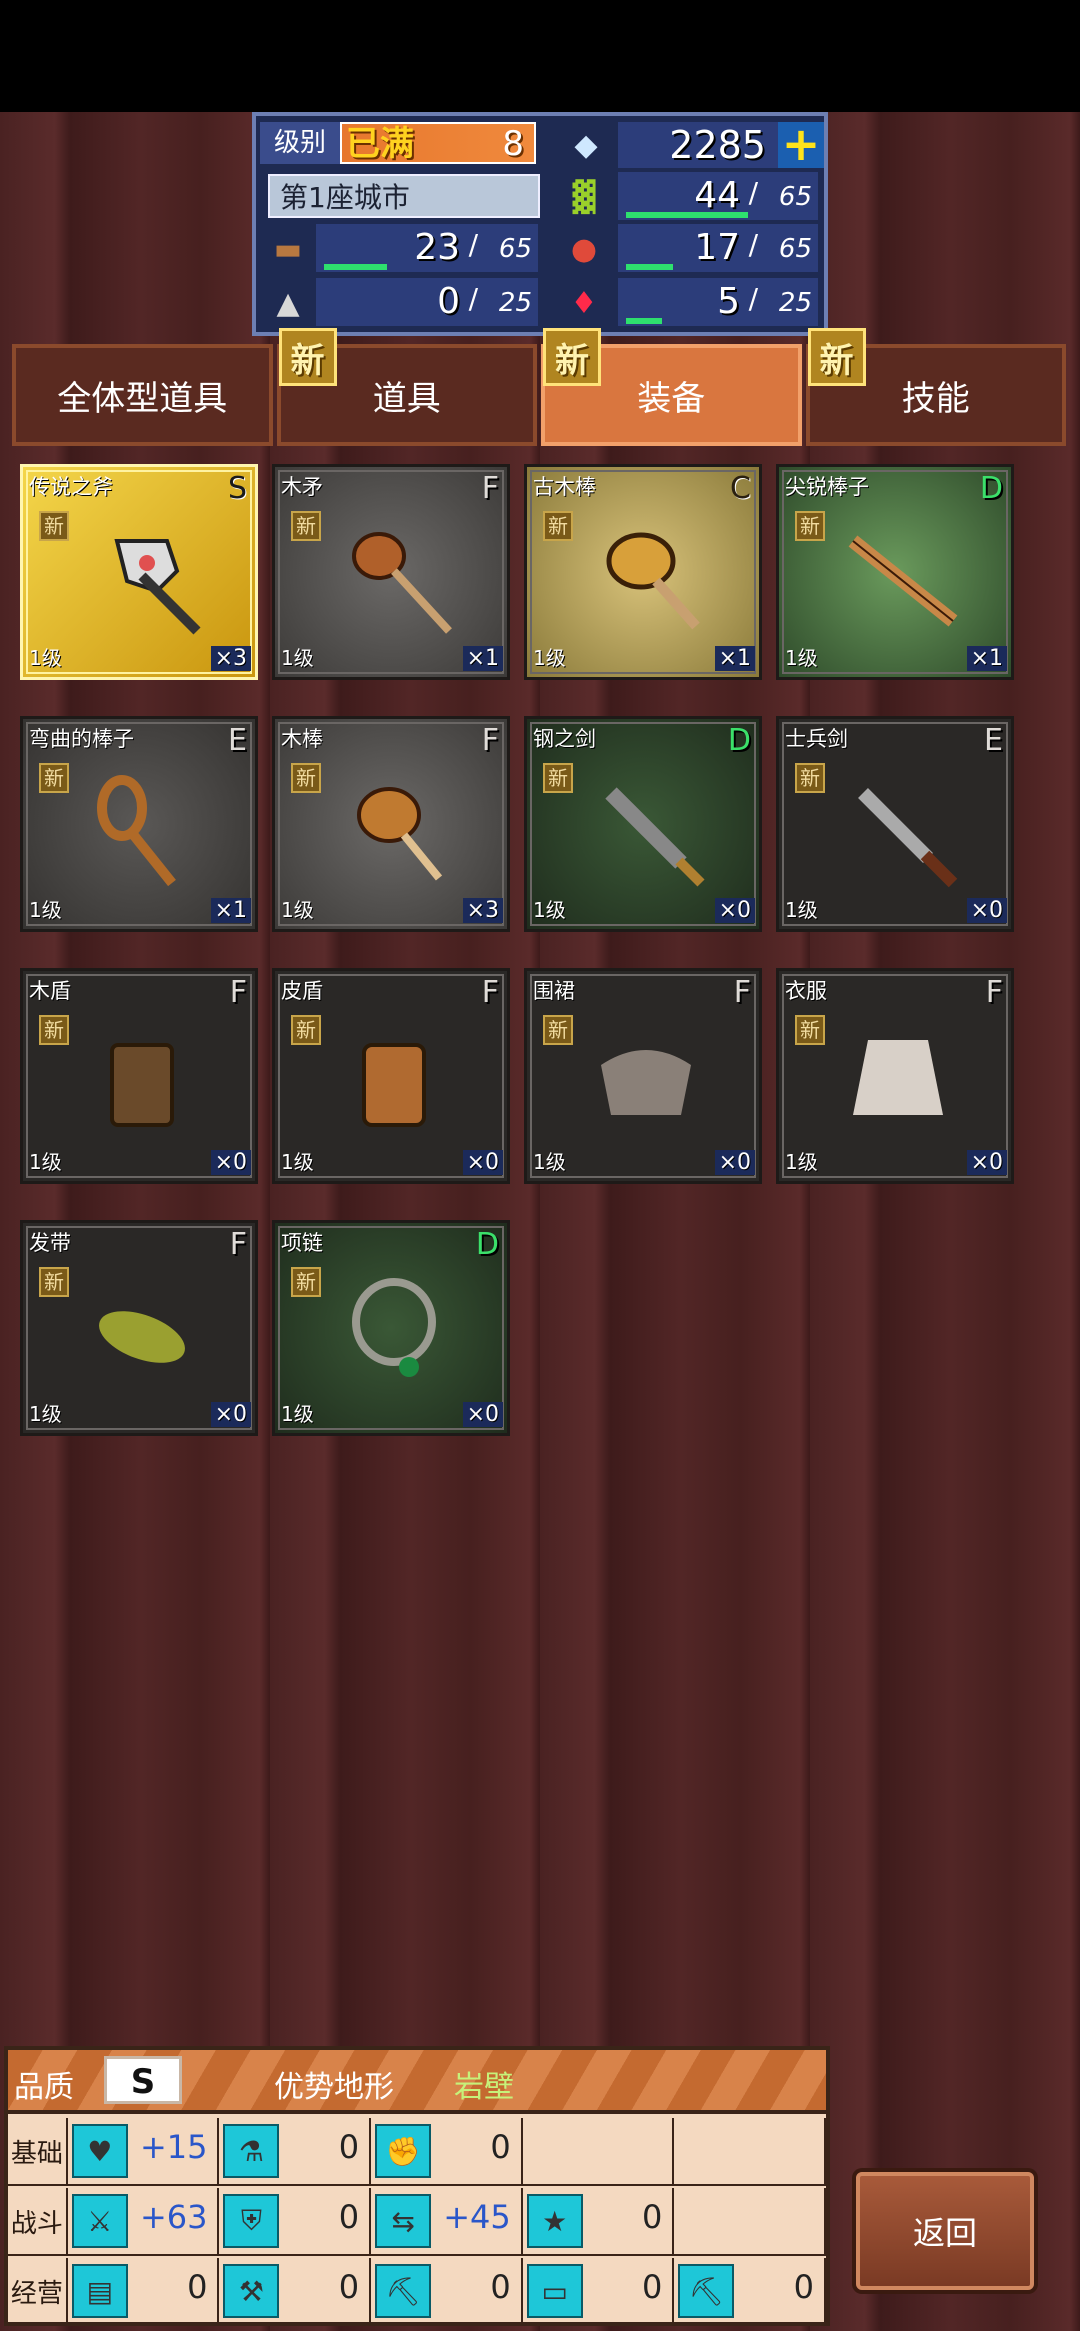  I want to click on terrain-label: 优势地形, so click(334, 2087).